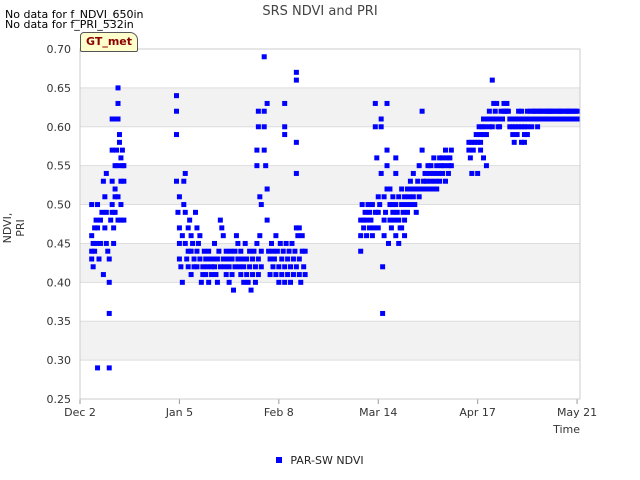  What do you see at coordinates (59, 321) in the screenshot?
I see `y-tick-label: 0.35` at bounding box center [59, 321].